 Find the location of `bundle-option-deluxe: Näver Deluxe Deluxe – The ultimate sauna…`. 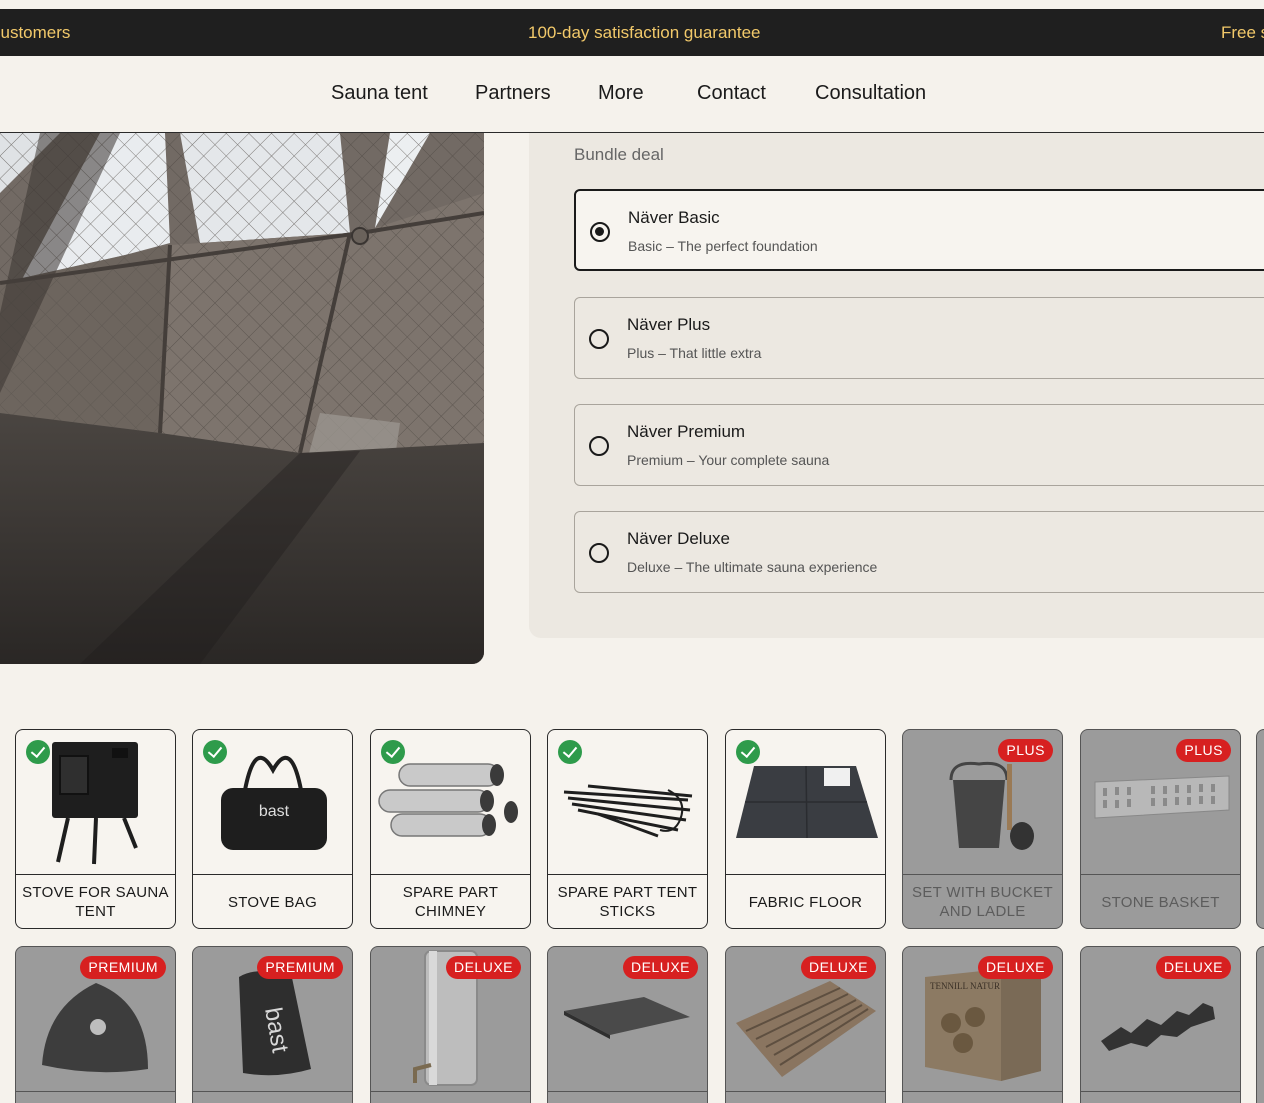

bundle-option-deluxe: Näver Deluxe Deluxe – The ultimate sauna… is located at coordinates (919, 552).